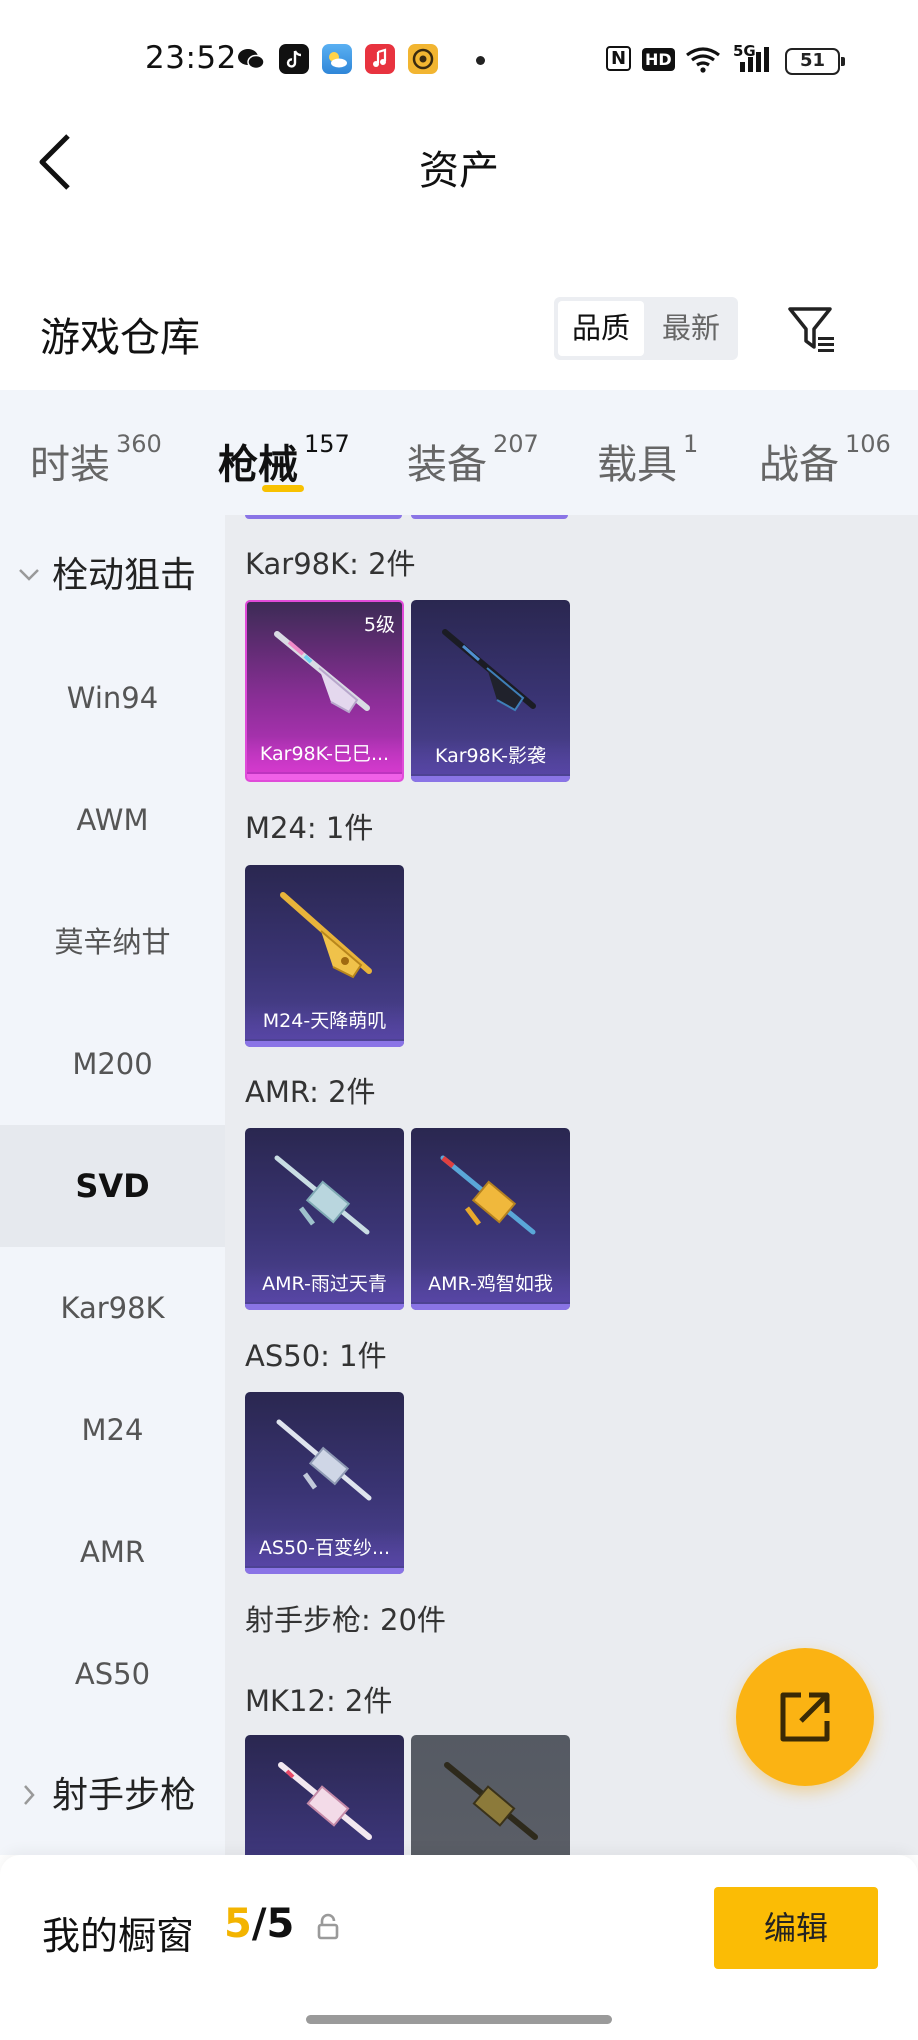 This screenshot has width=918, height=2040. Describe the element at coordinates (459, 60) in the screenshot. I see `status-bar: 23:52 N HD 5G 51` at that location.